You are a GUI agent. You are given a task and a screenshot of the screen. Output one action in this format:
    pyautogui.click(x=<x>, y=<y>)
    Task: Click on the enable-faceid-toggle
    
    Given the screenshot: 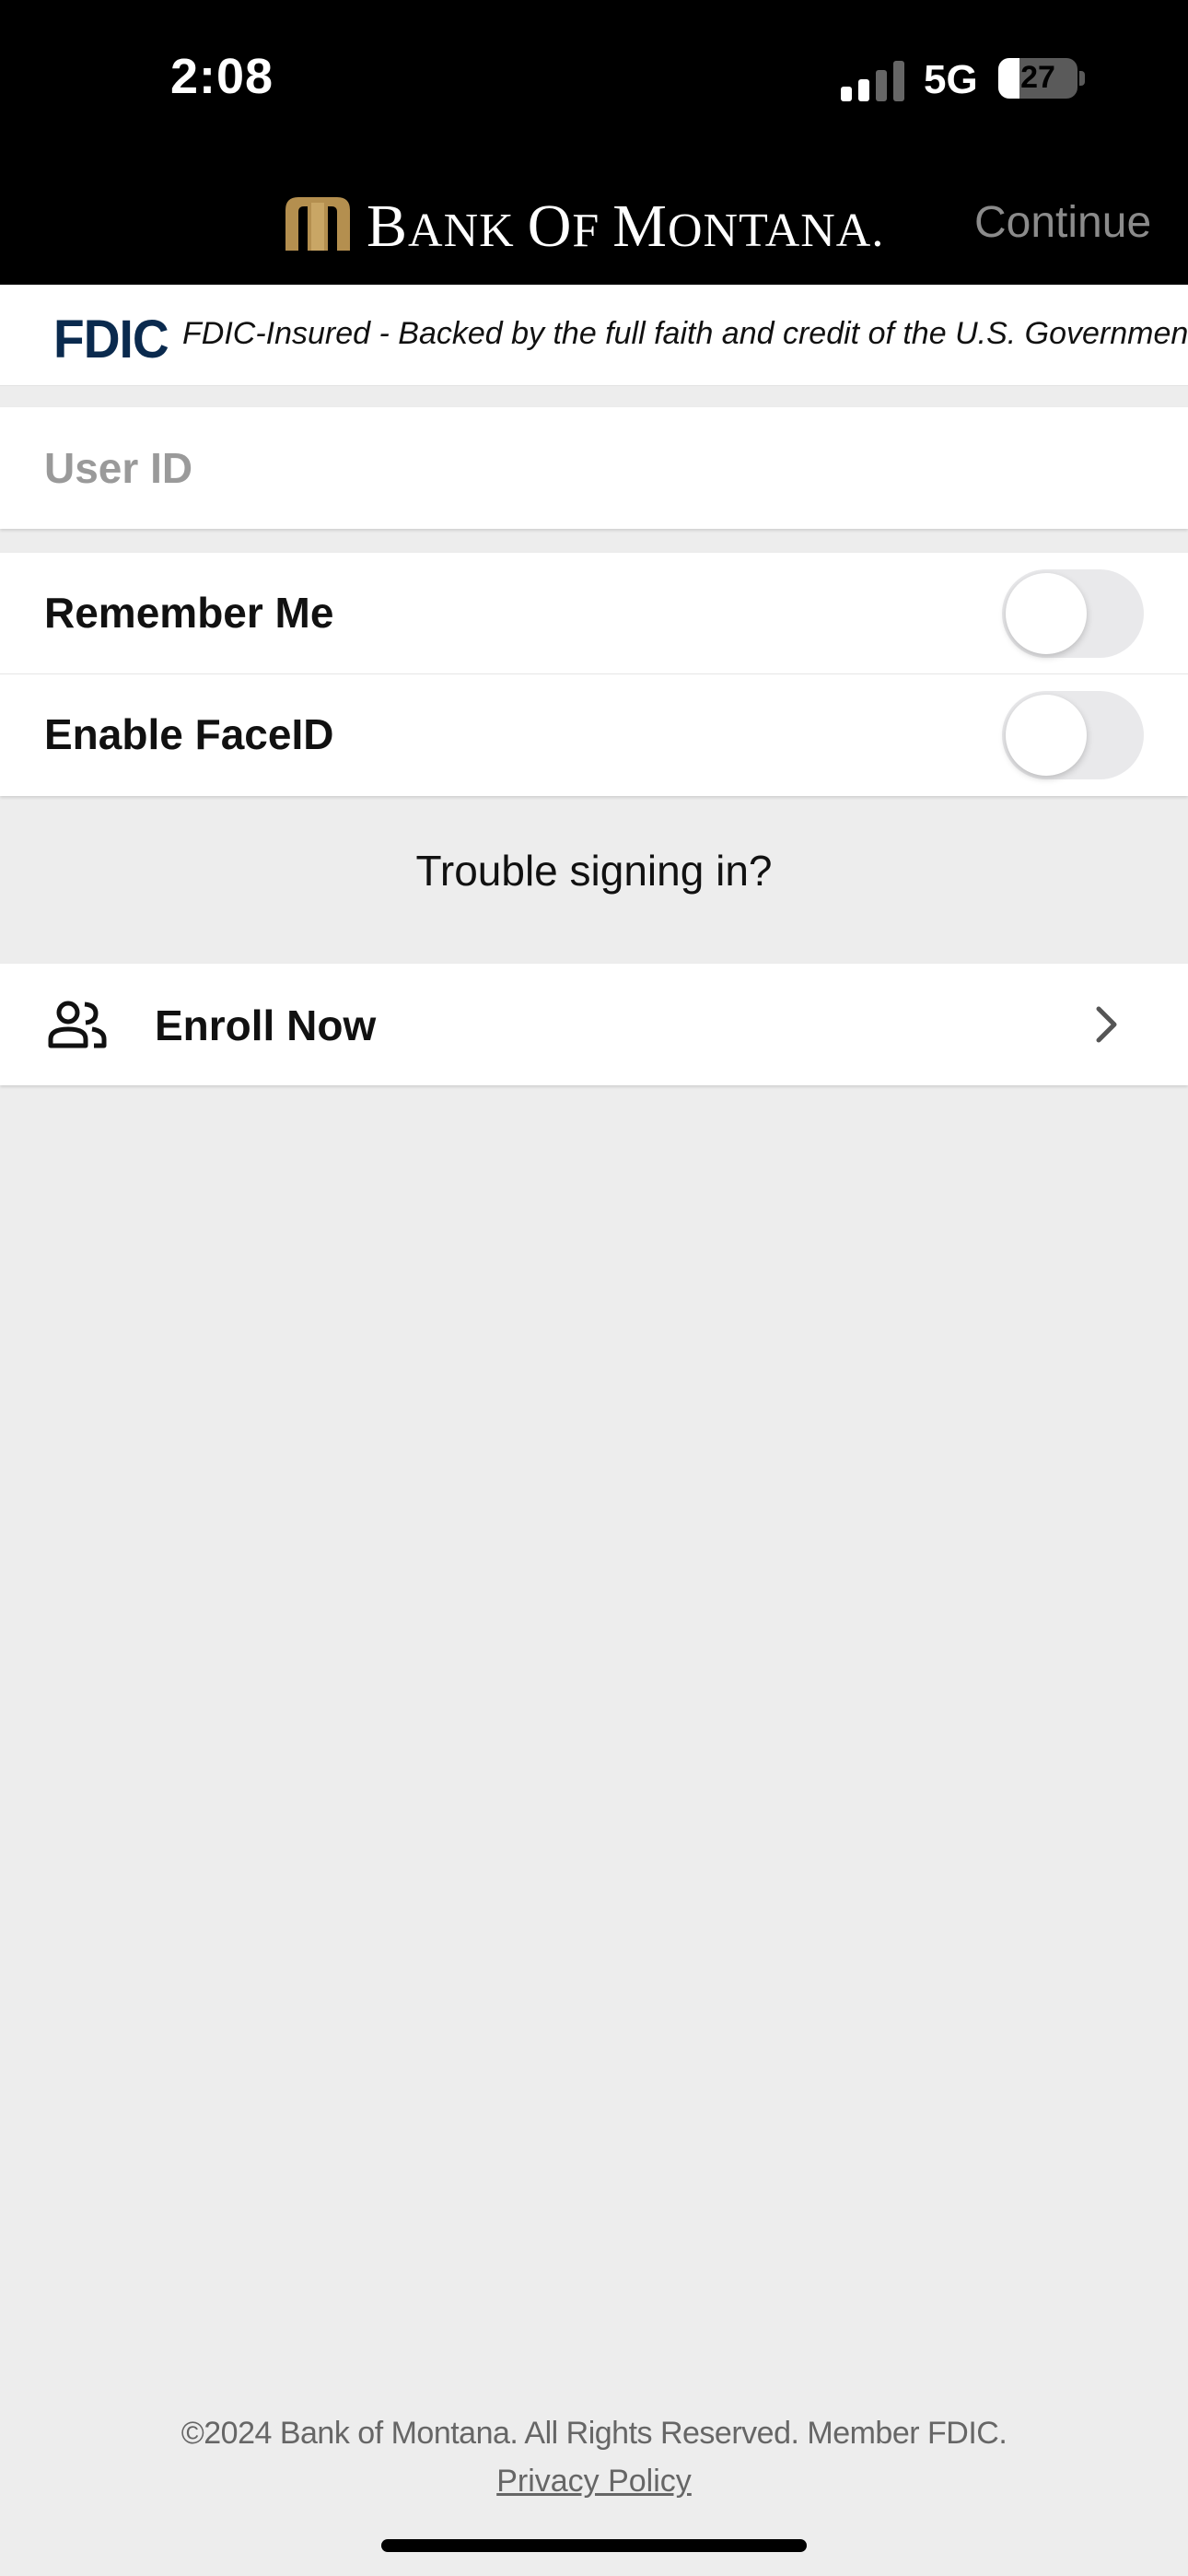 What is the action you would take?
    pyautogui.click(x=1073, y=735)
    